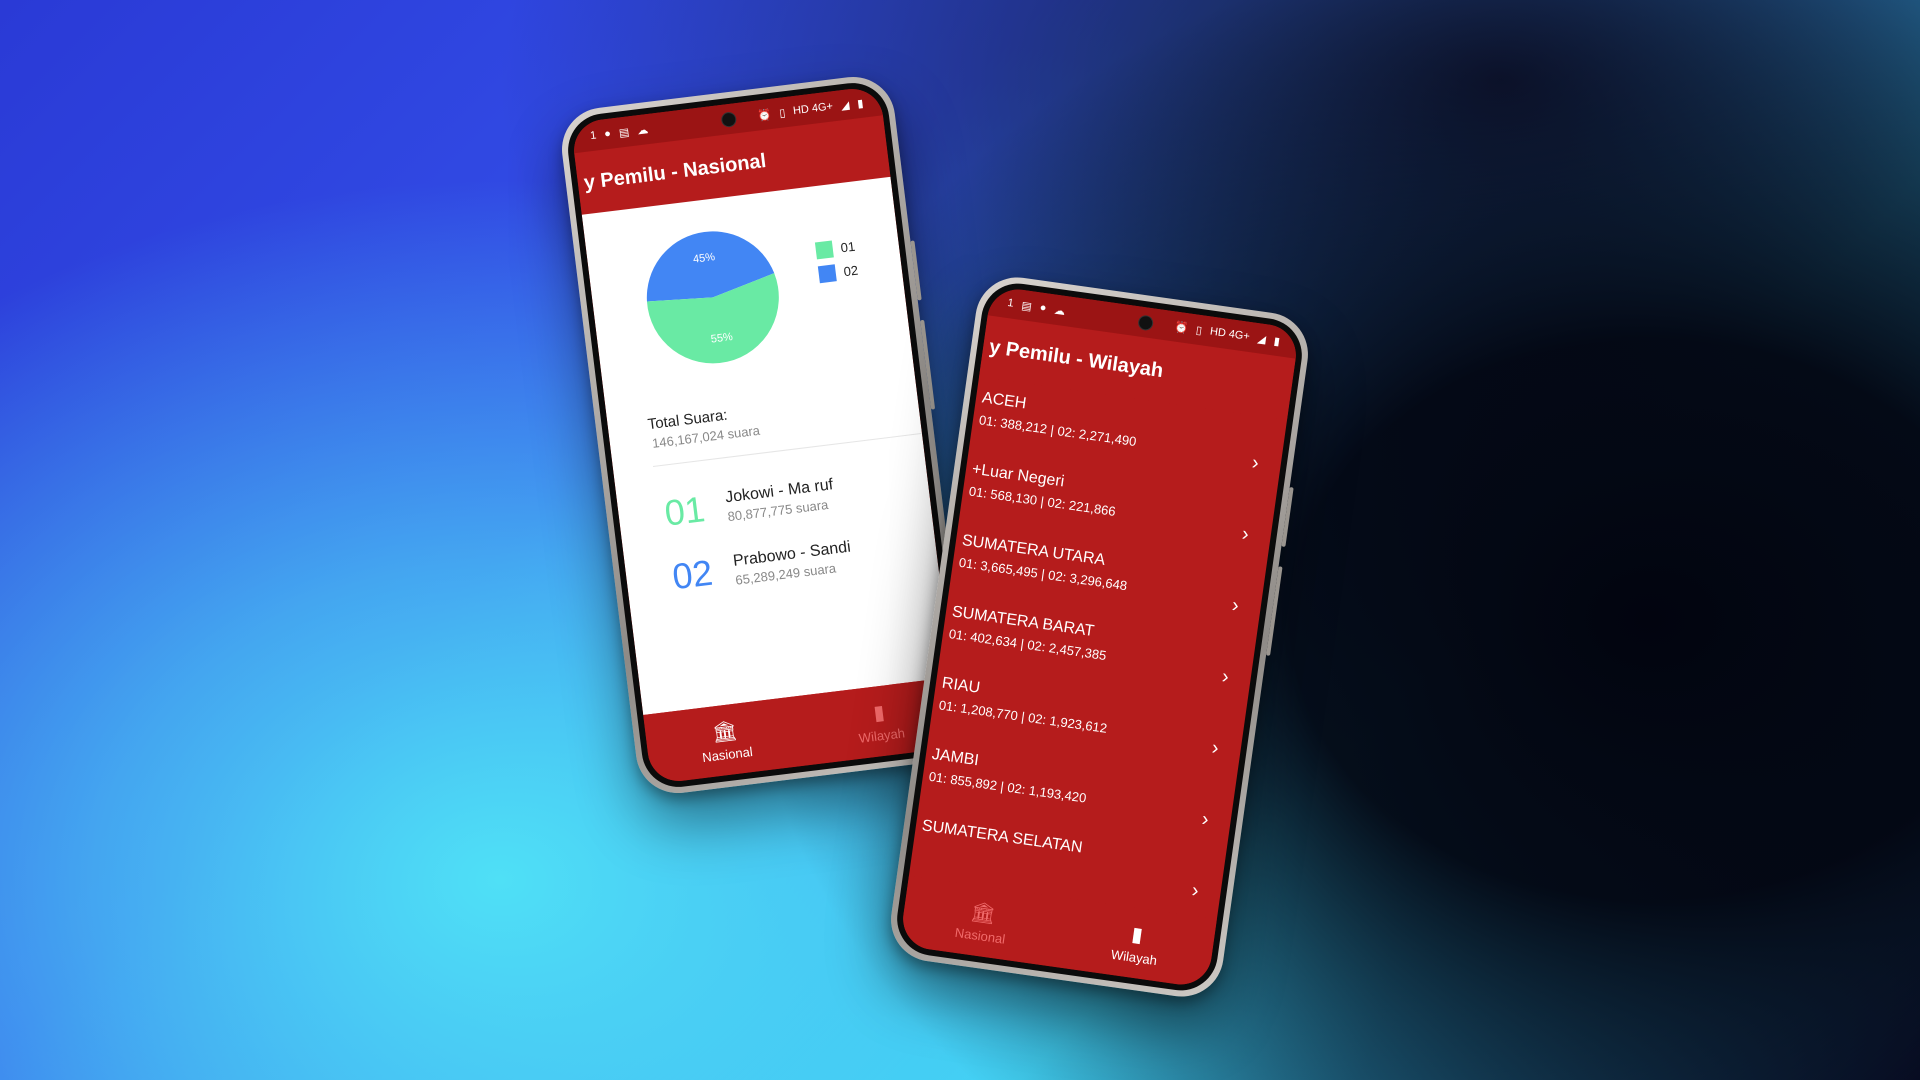 Image resolution: width=1920 pixels, height=1080 pixels. I want to click on chevron-right-icon: ›, so click(1195, 891).